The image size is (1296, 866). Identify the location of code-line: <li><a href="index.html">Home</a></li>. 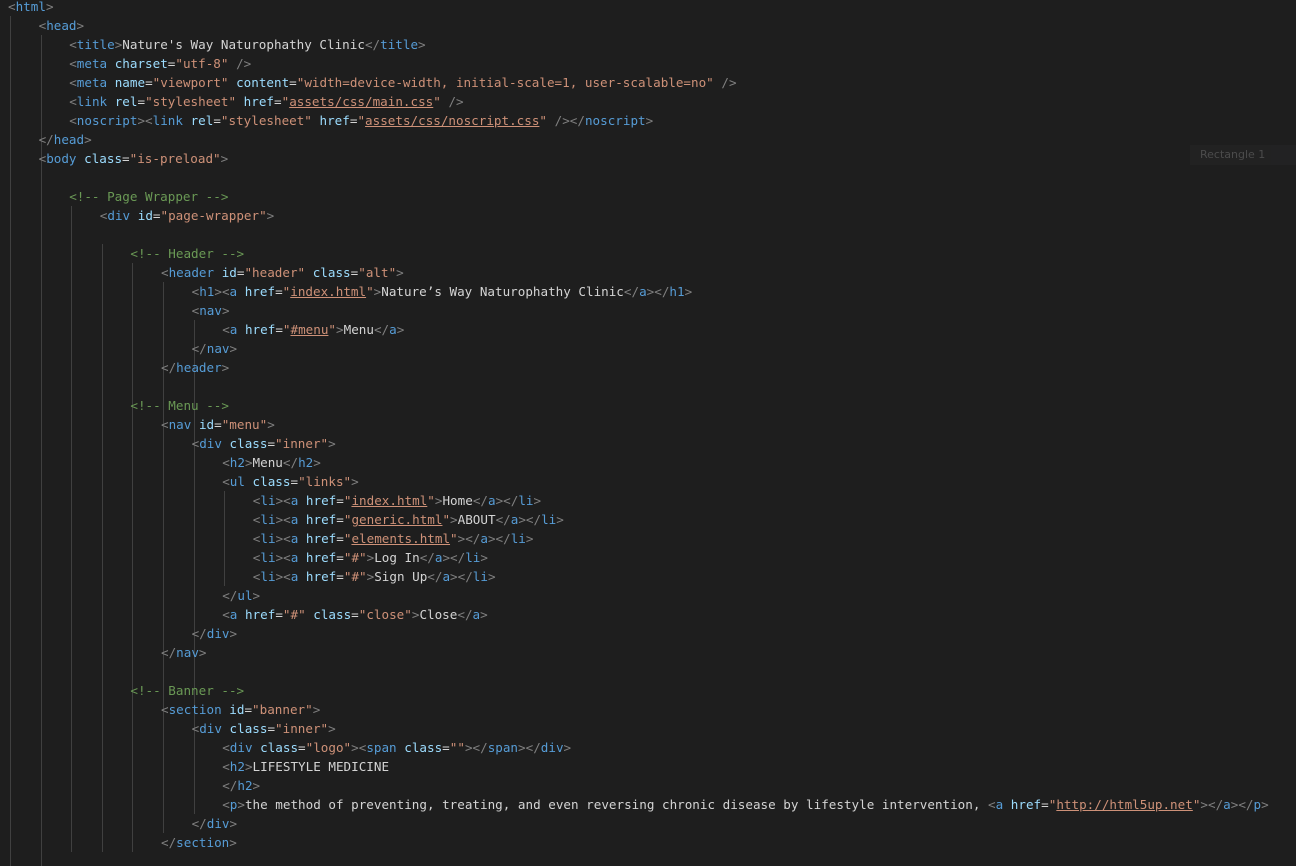
(397, 500).